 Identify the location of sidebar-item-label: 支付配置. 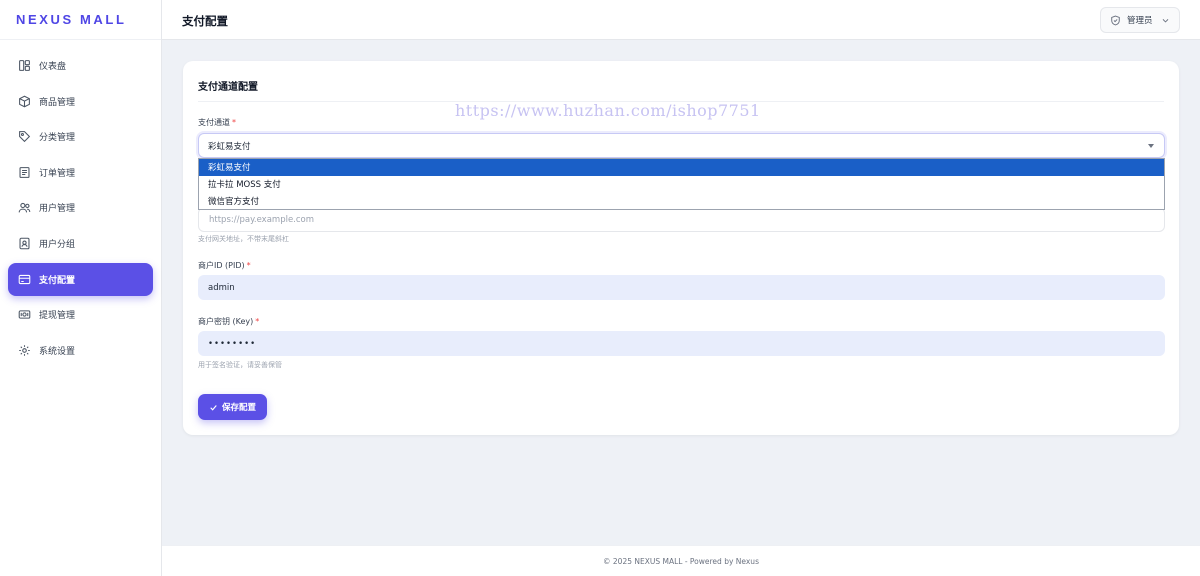
(57, 280).